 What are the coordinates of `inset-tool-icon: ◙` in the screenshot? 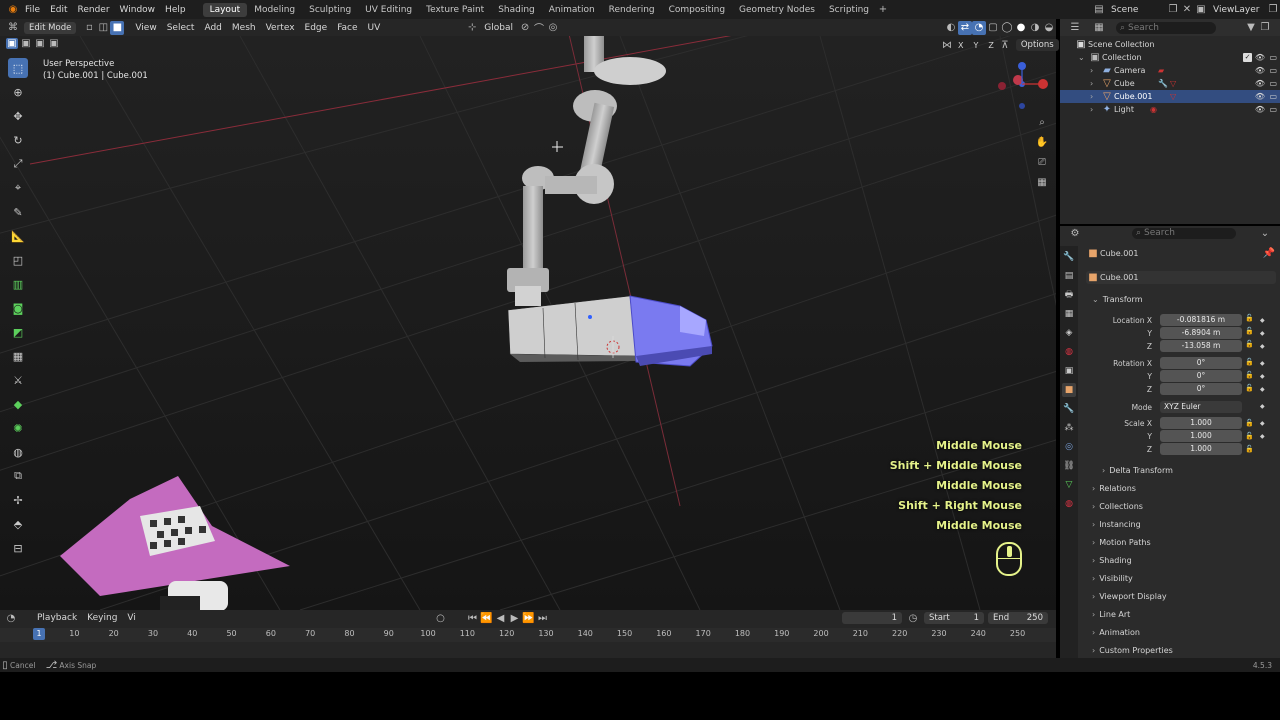 It's located at (18, 308).